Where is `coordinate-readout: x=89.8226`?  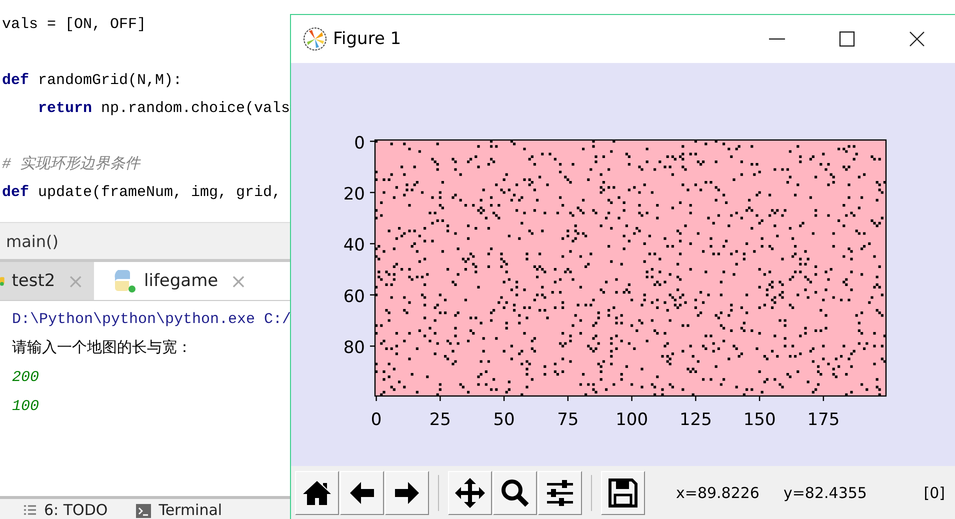 coordinate-readout: x=89.8226 is located at coordinates (718, 493).